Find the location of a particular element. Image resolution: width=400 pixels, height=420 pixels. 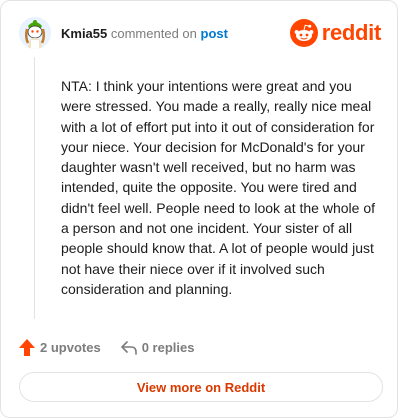

reply-arrow-icon is located at coordinates (128, 347).